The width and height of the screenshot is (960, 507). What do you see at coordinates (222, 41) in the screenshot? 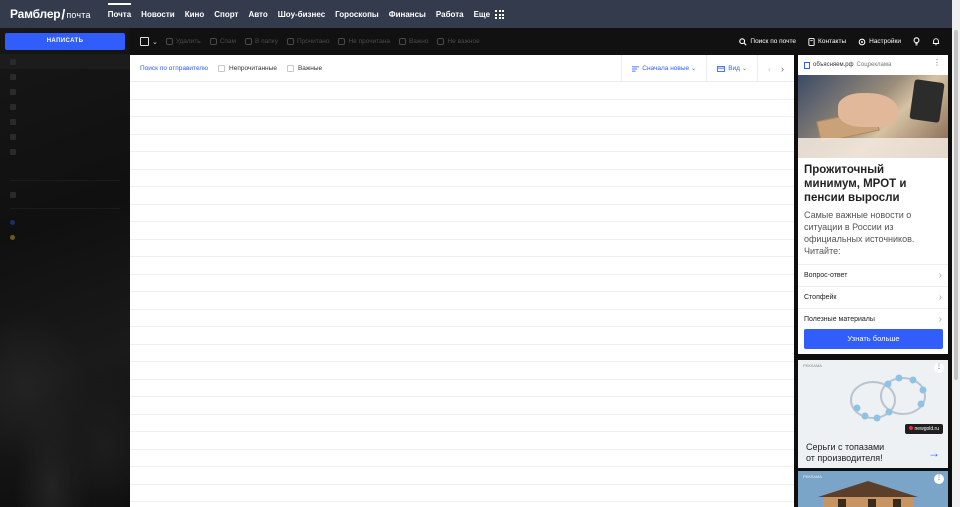
I see `spam-button: Спам` at bounding box center [222, 41].